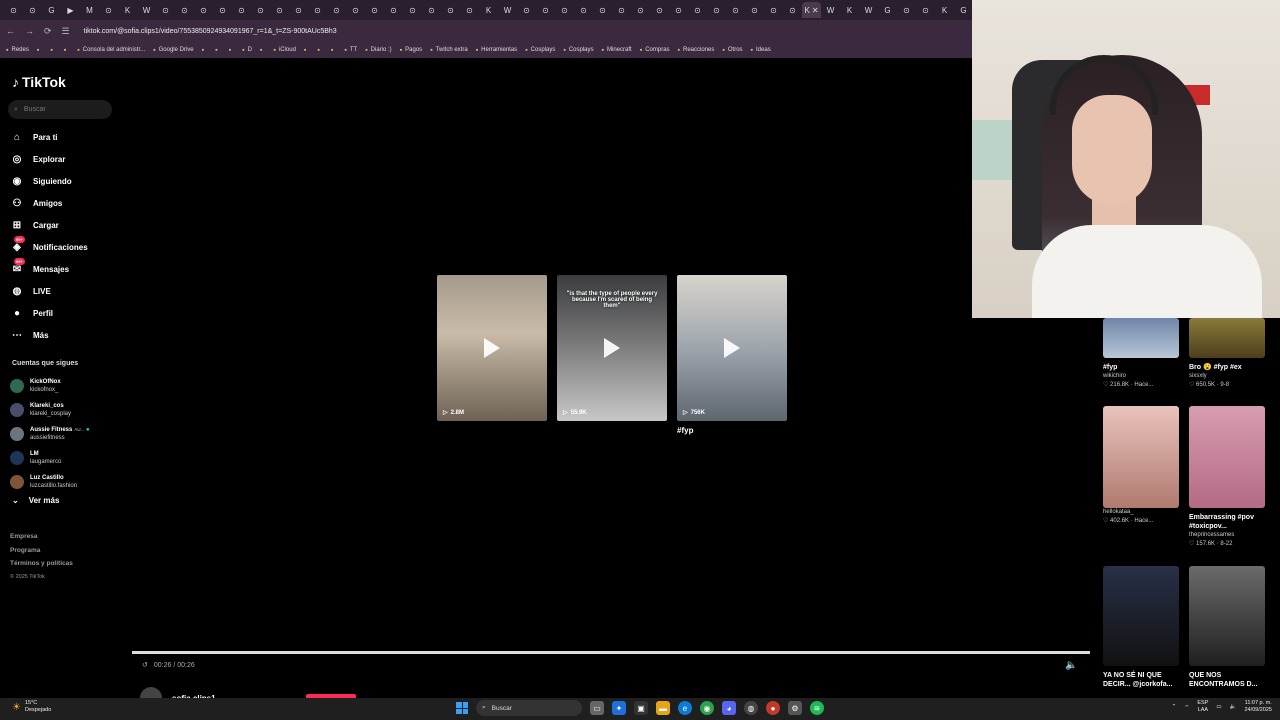 Image resolution: width=1280 pixels, height=720 pixels. Describe the element at coordinates (284, 50) in the screenshot. I see `bookmark-item: ▪ iCloud` at that location.